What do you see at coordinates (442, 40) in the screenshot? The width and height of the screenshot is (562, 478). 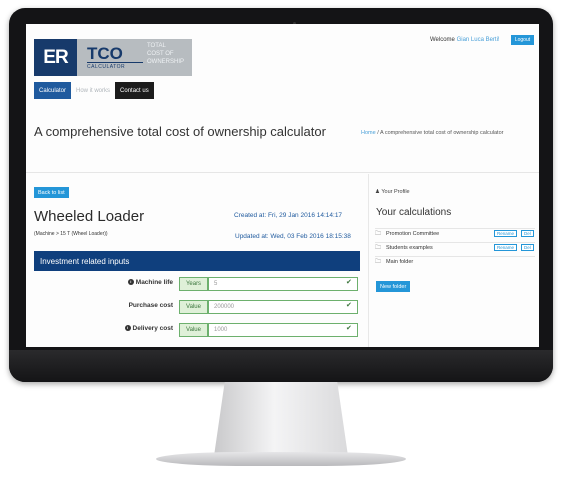 I see `welcome-label: Welcome` at bounding box center [442, 40].